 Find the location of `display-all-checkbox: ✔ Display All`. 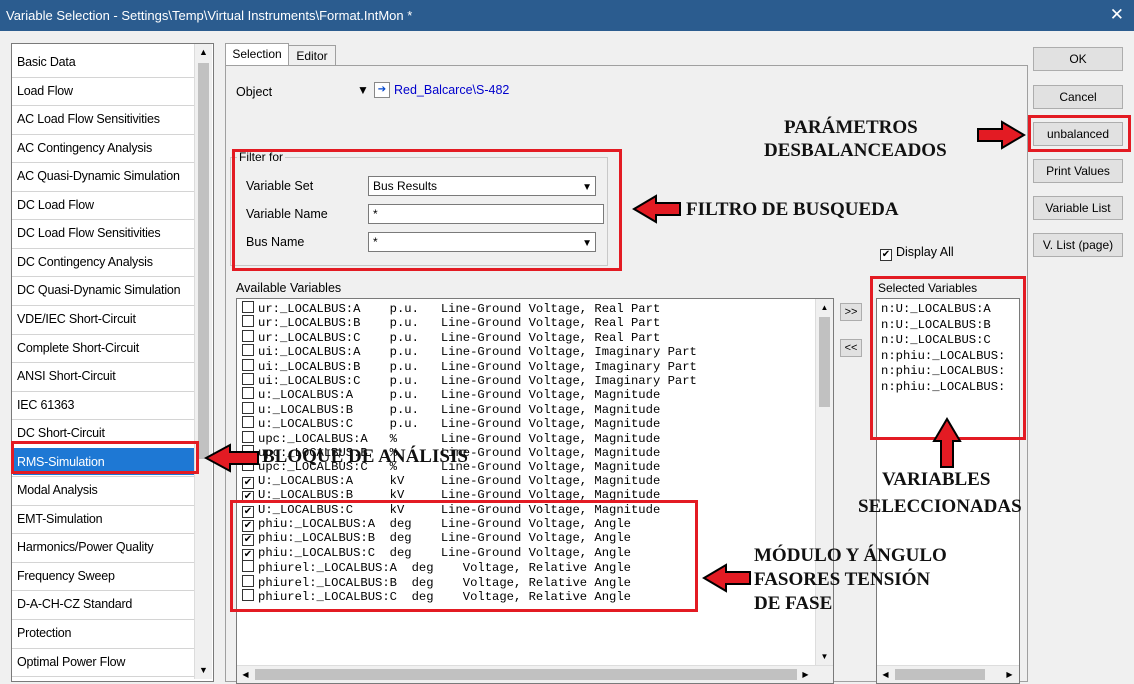

display-all-checkbox: ✔ Display All is located at coordinates (917, 253).